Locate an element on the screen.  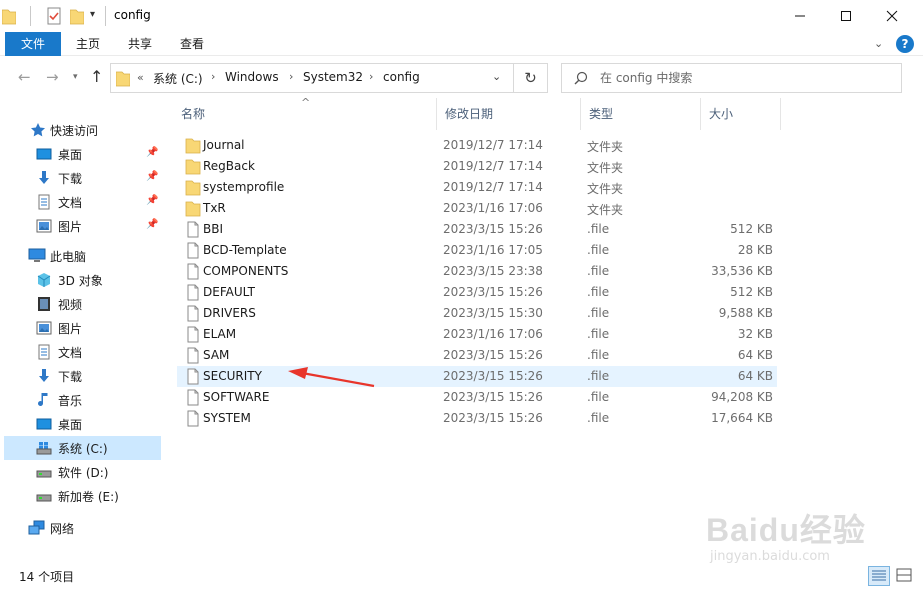
details-view-icon is located at coordinates (879, 575).